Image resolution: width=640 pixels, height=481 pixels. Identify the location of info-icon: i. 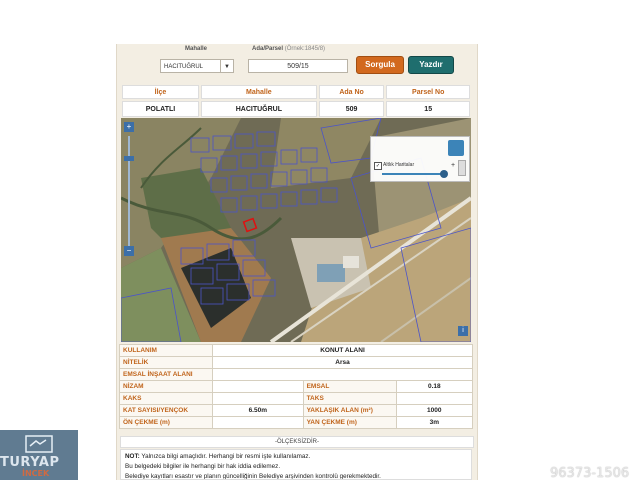
(463, 331).